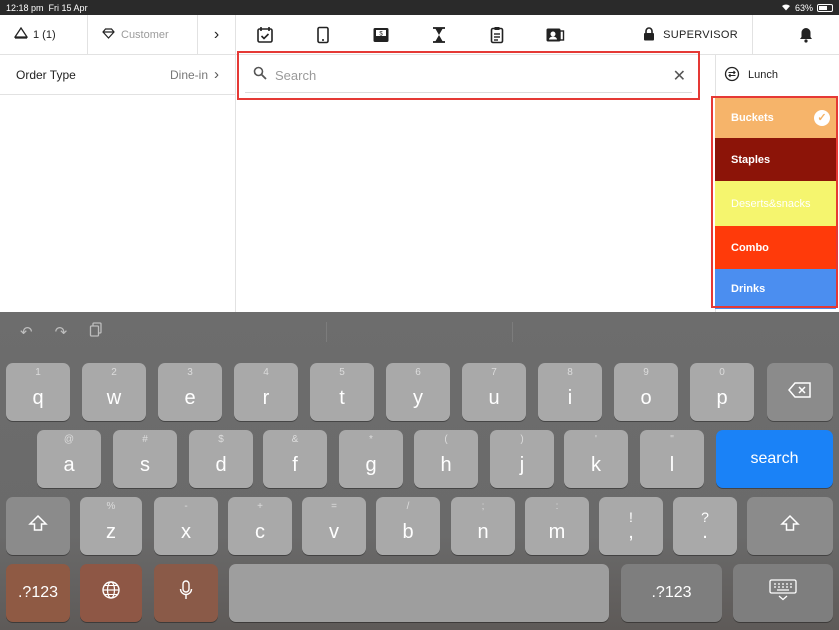 This screenshot has height=630, width=839. Describe the element at coordinates (265, 35) in the screenshot. I see `calendar-check-icon` at that location.